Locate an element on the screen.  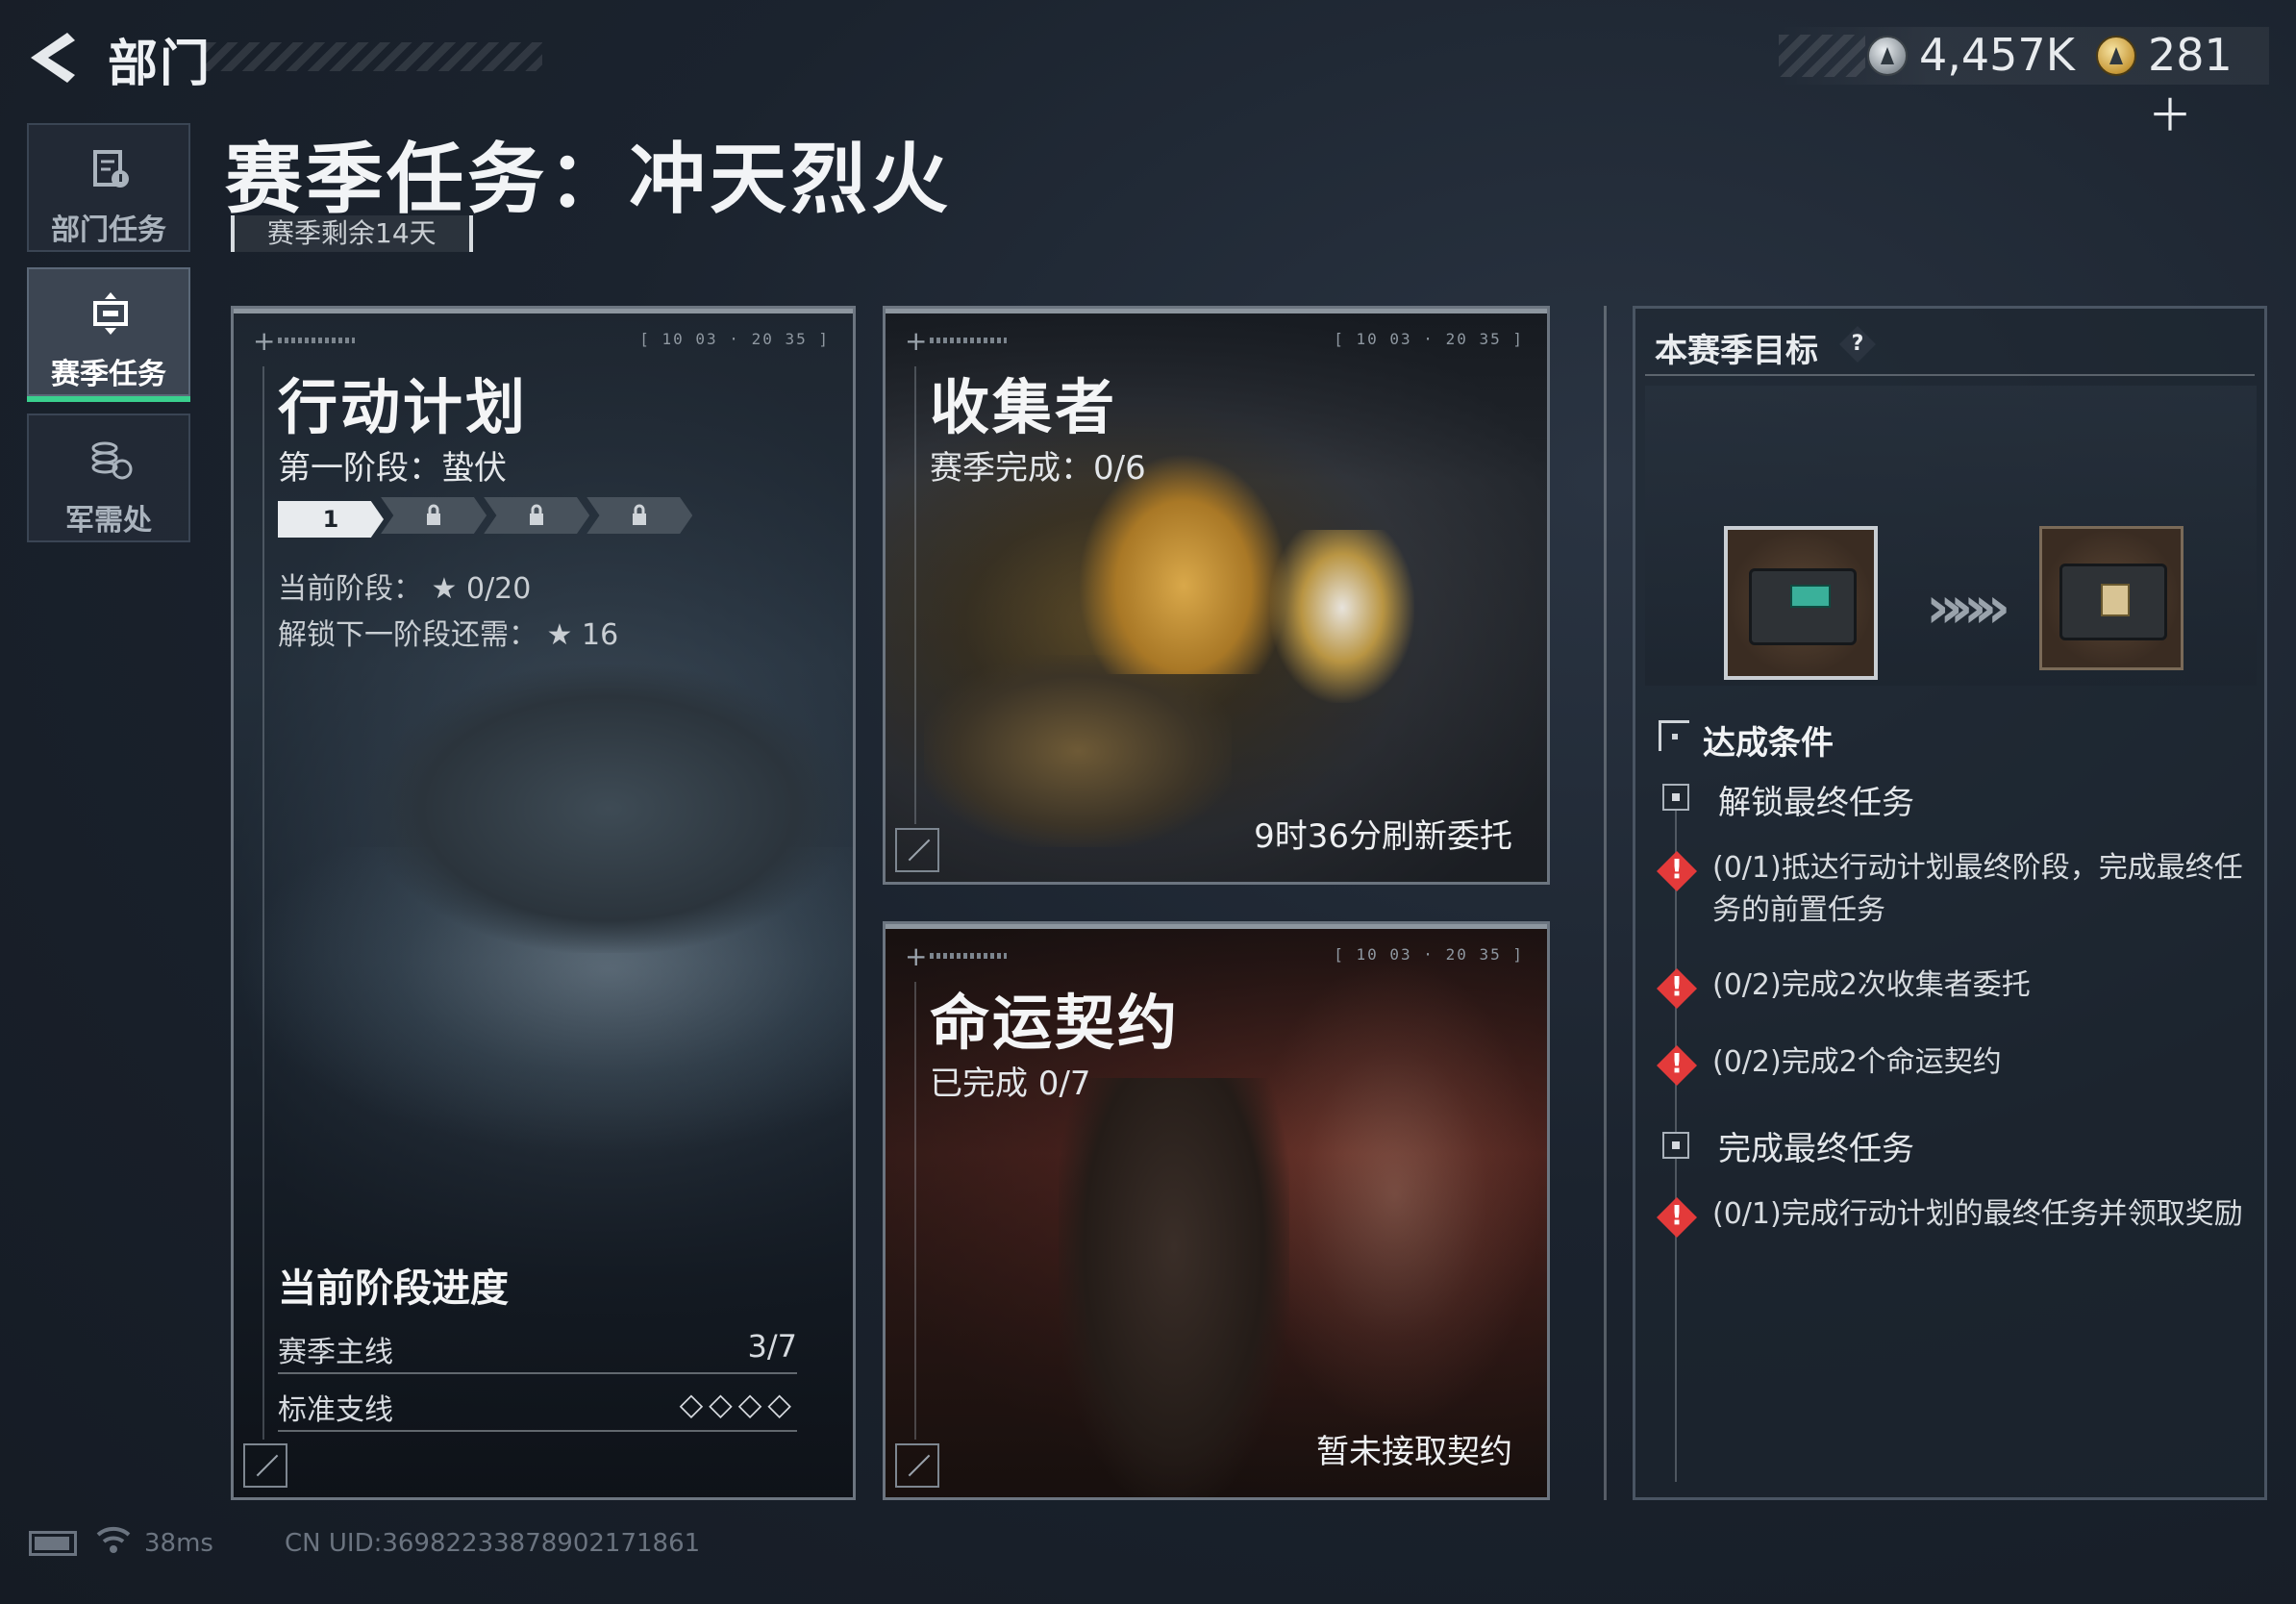
gold-currency-value: 281＋ is located at coordinates (2208, 86).